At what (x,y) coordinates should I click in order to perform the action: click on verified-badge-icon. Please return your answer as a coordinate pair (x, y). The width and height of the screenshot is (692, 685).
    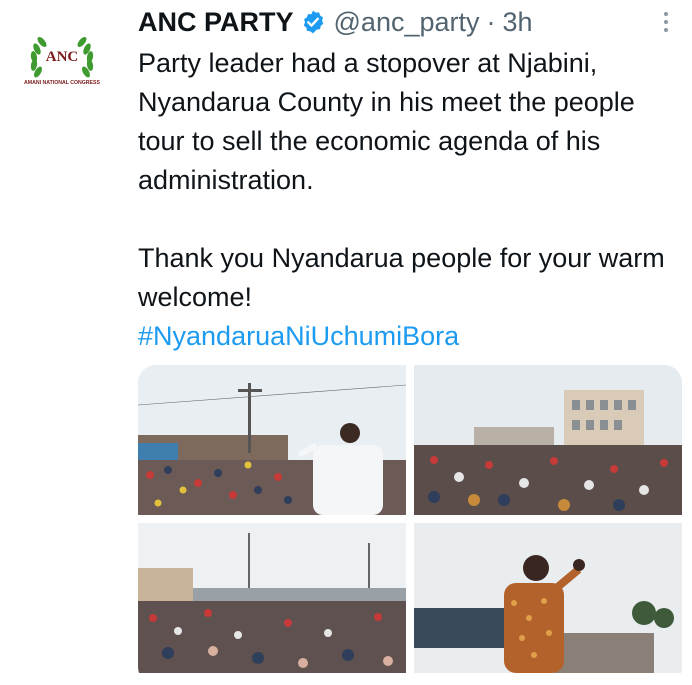
    Looking at the image, I should click on (313, 22).